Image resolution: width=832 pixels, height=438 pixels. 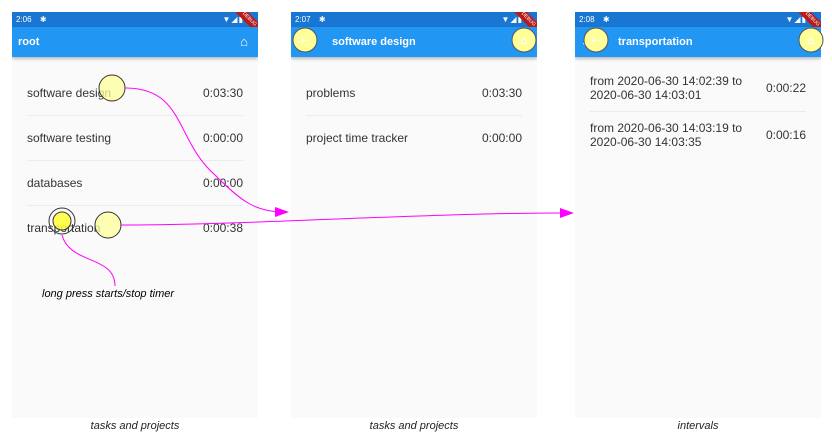 I want to click on app-bar: root ⌂, so click(x=135, y=42).